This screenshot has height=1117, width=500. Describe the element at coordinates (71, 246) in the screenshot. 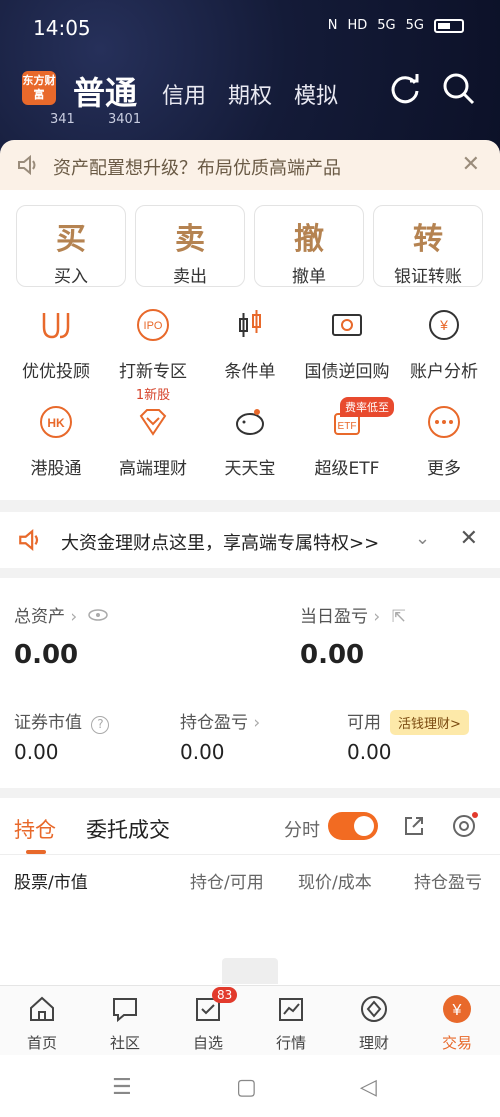

I see `buy-button: 买 买入` at that location.